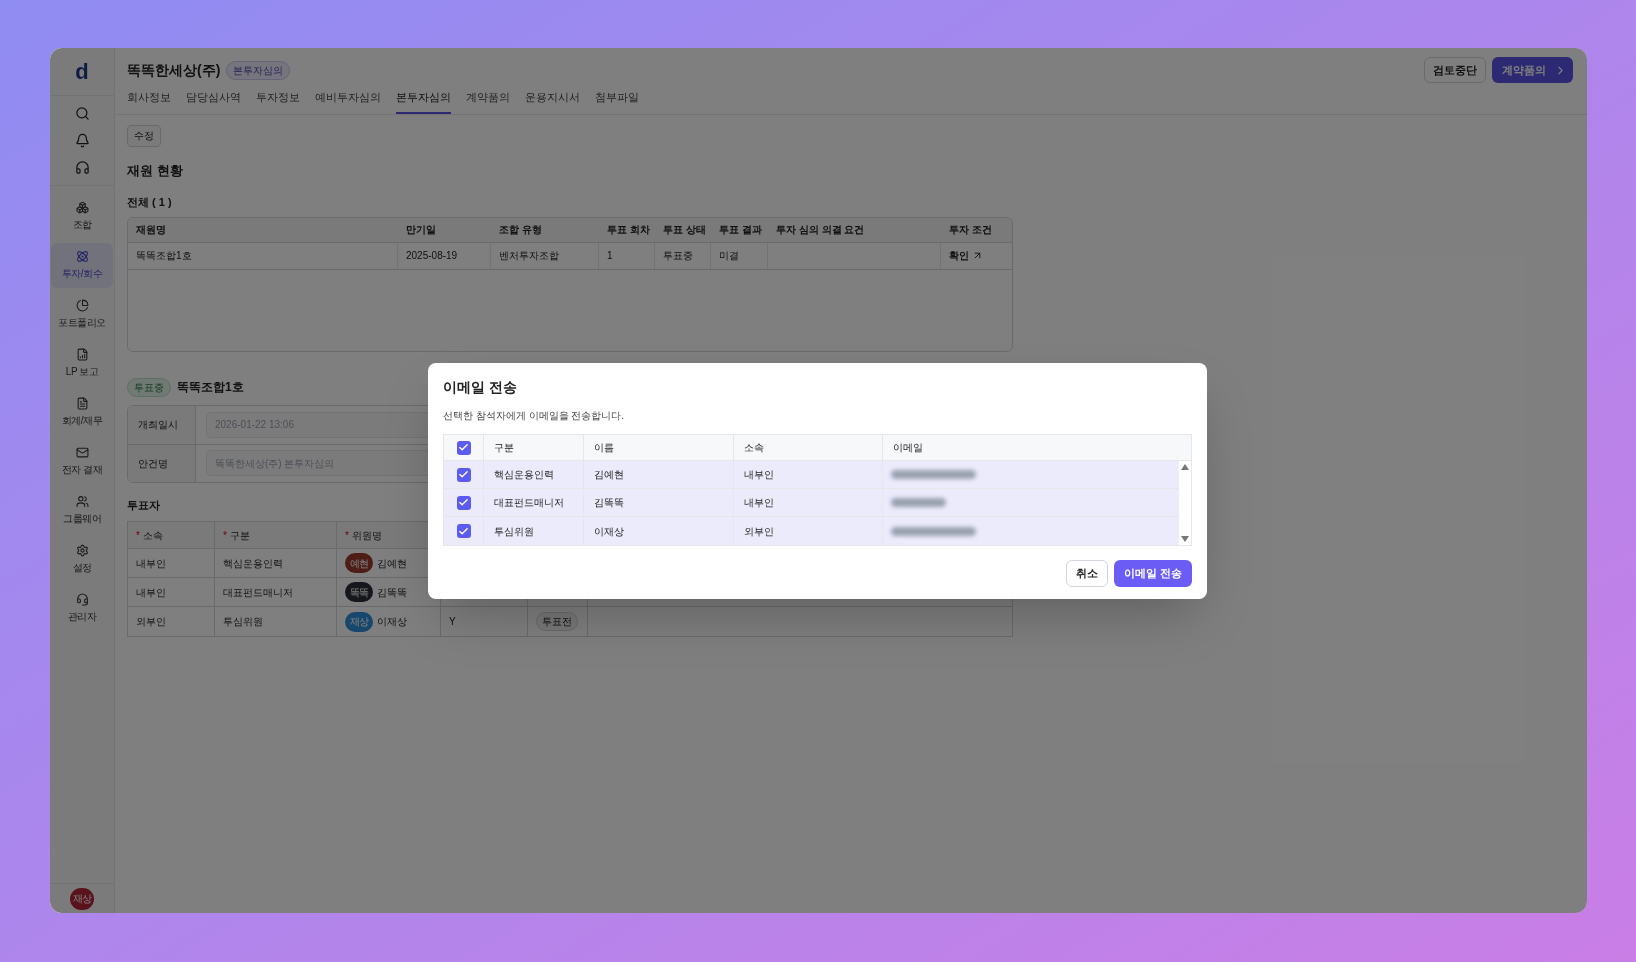 This screenshot has width=1636, height=962. I want to click on settings-icon, so click(82, 550).